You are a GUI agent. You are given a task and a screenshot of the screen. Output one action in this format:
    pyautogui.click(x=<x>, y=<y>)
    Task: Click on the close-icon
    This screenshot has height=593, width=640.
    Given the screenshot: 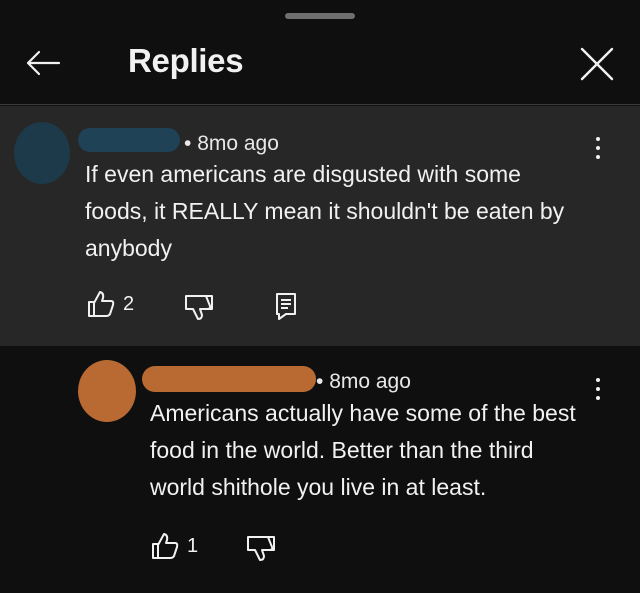 What is the action you would take?
    pyautogui.click(x=597, y=64)
    